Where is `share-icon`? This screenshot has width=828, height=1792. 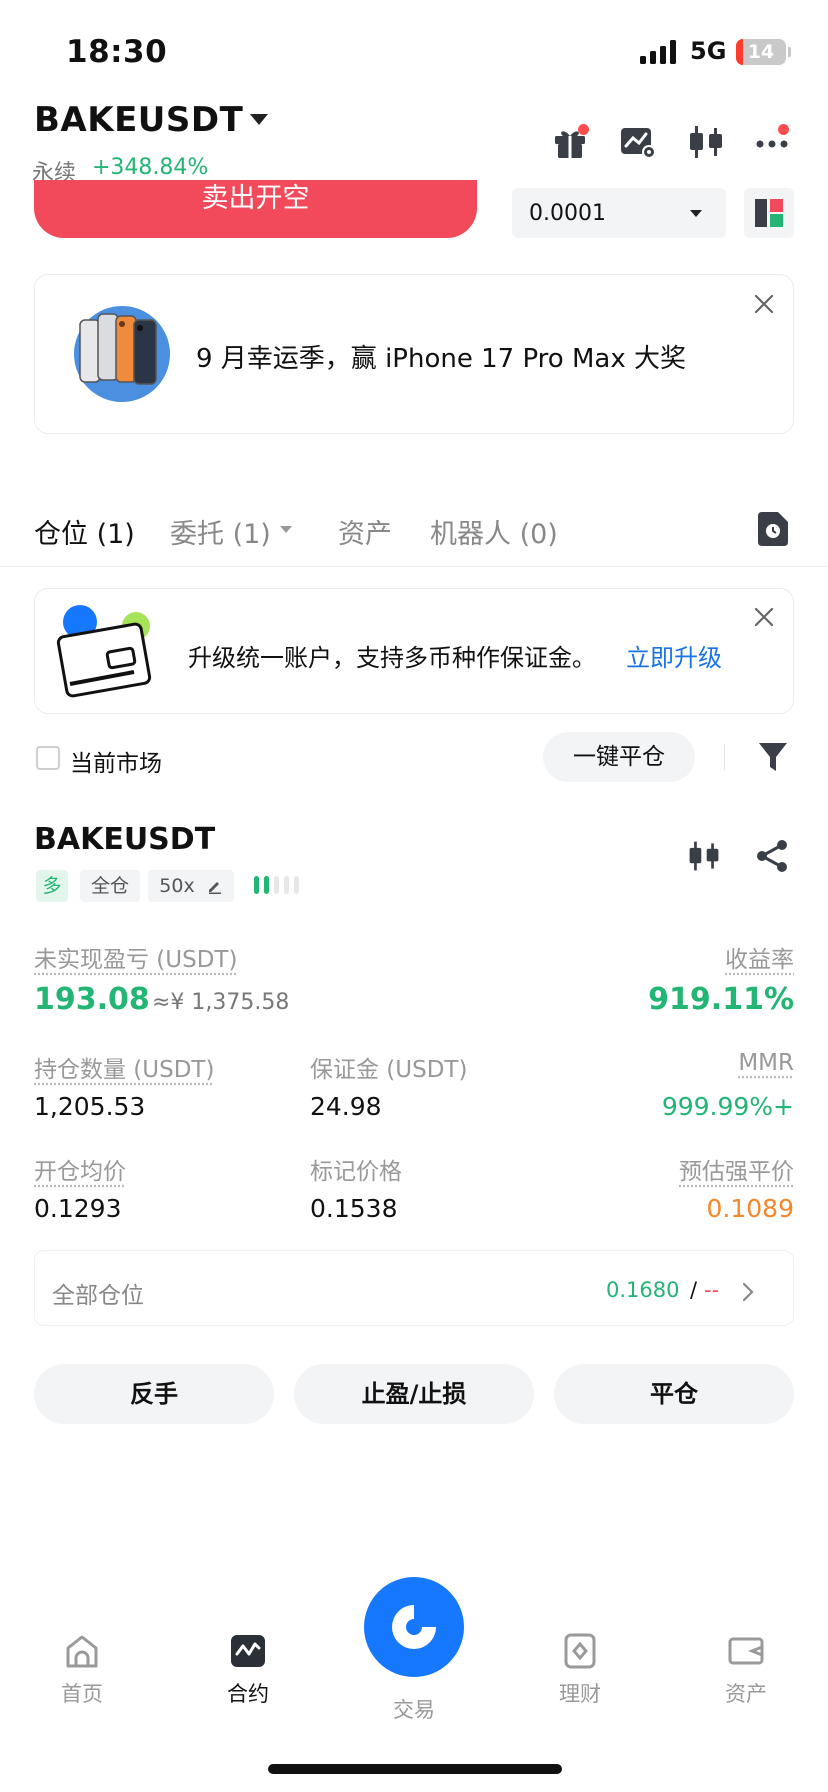 share-icon is located at coordinates (772, 856).